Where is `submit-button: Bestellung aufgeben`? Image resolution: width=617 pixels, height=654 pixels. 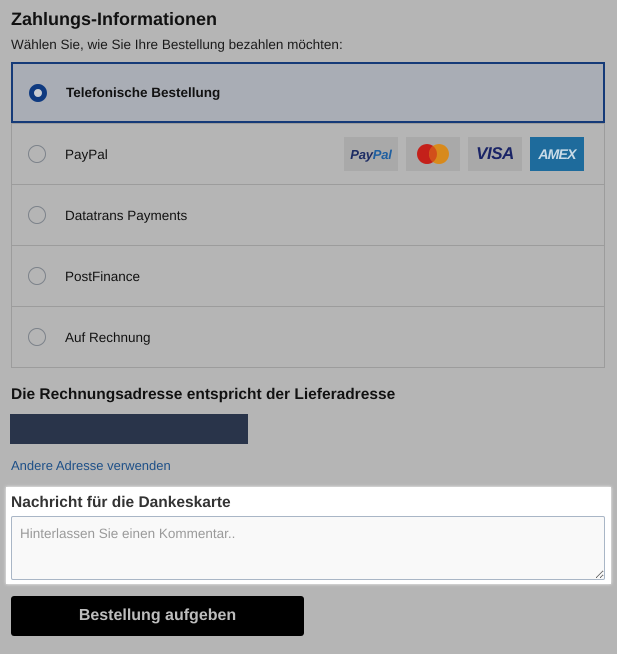
submit-button: Bestellung aufgeben is located at coordinates (157, 616).